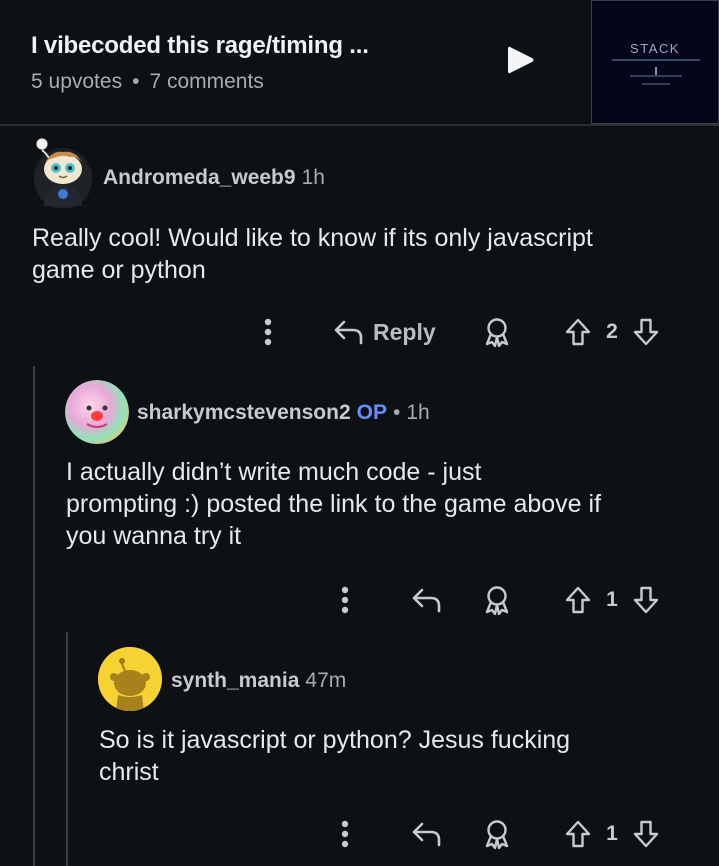 This screenshot has width=719, height=866. What do you see at coordinates (244, 412) in the screenshot?
I see `comment-author: sharkymcstevenson2` at bounding box center [244, 412].